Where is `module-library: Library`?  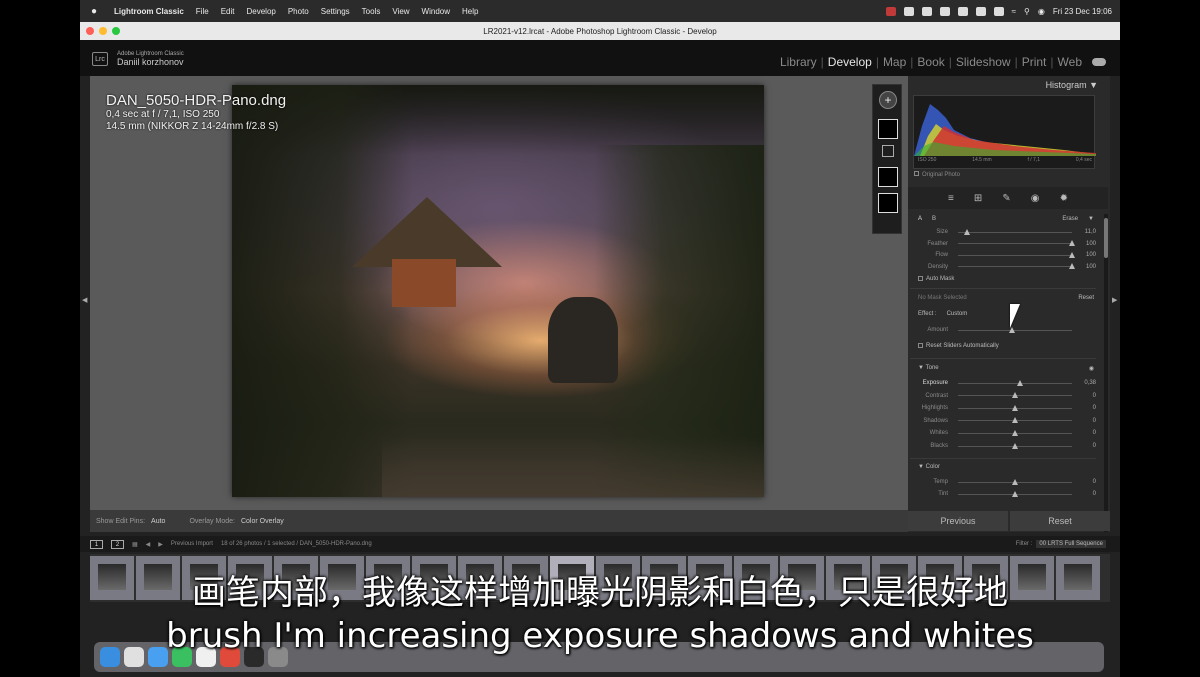
module-library: Library is located at coordinates (798, 62).